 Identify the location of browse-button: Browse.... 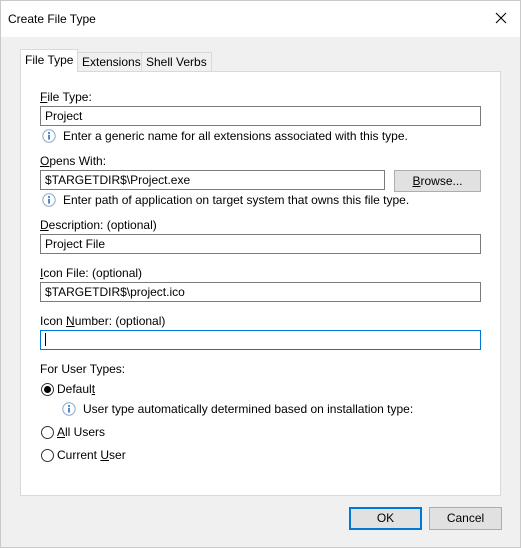
(437, 181).